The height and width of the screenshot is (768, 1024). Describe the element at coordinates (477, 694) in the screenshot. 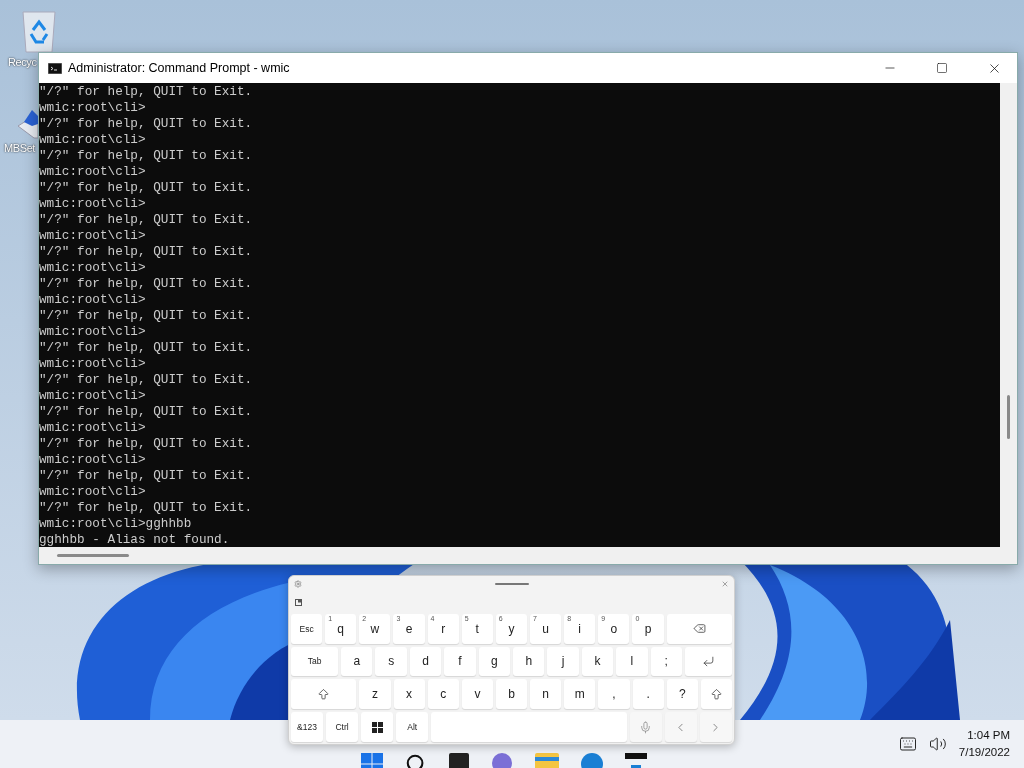

I see `key: v` at that location.